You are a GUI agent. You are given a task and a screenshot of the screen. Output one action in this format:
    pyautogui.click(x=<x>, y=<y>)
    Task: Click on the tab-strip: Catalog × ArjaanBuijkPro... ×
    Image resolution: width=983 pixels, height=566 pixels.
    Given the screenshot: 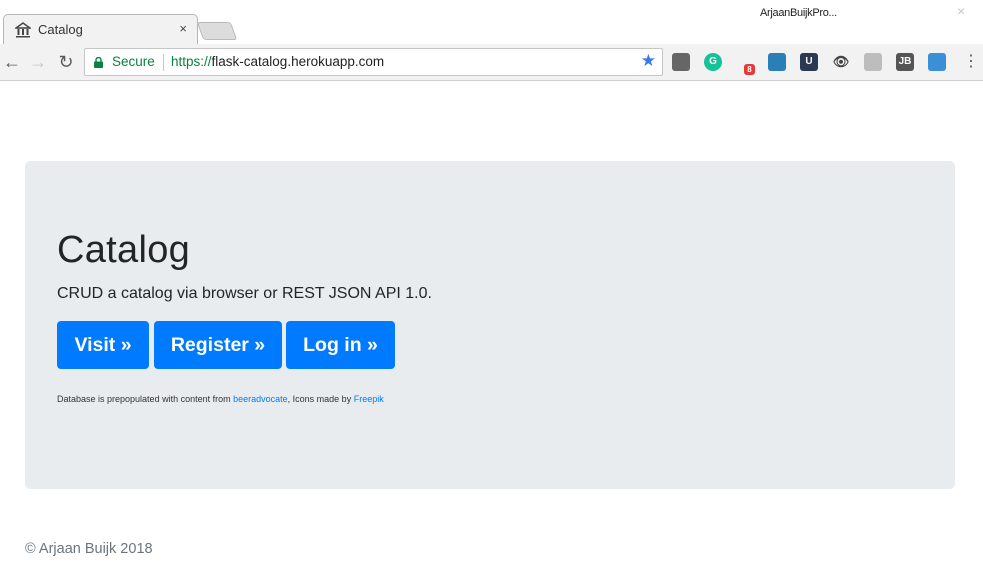 What is the action you would take?
    pyautogui.click(x=491, y=22)
    